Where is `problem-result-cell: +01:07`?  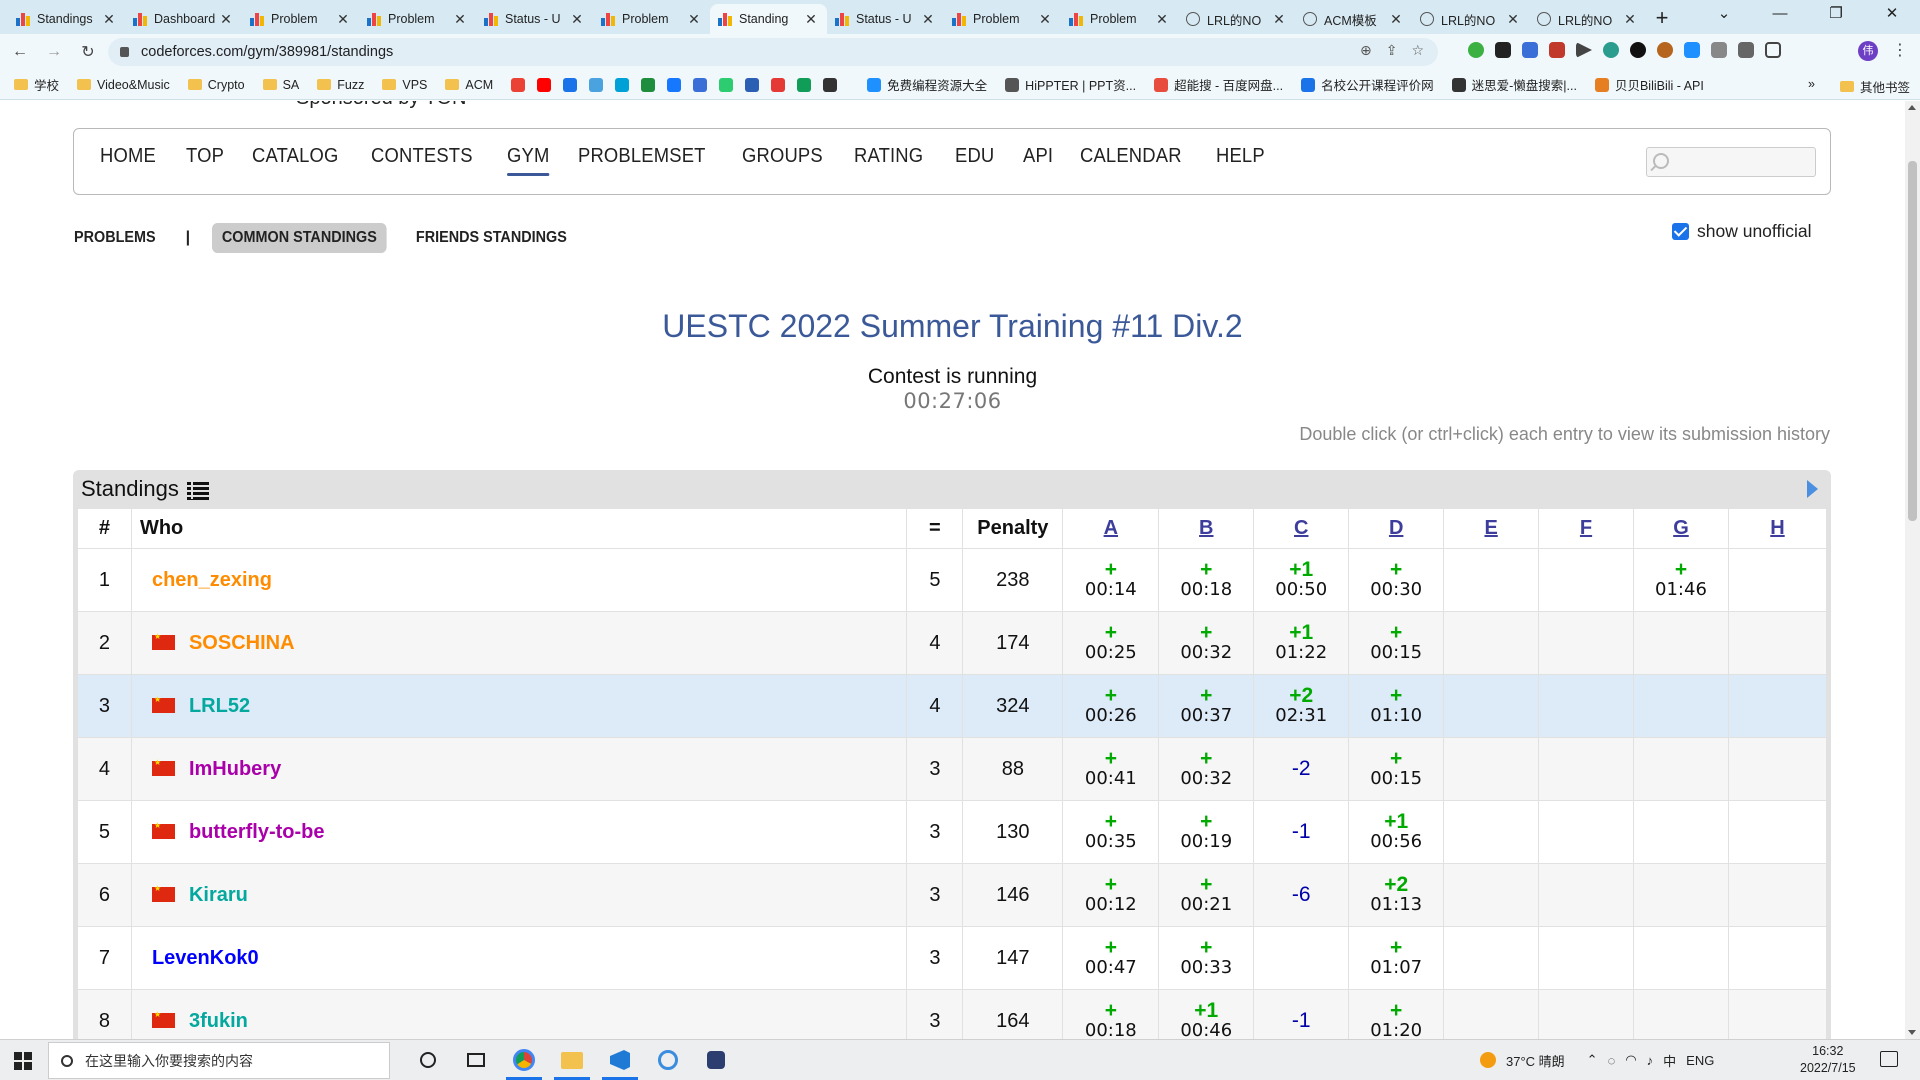 problem-result-cell: +01:07 is located at coordinates (1396, 958).